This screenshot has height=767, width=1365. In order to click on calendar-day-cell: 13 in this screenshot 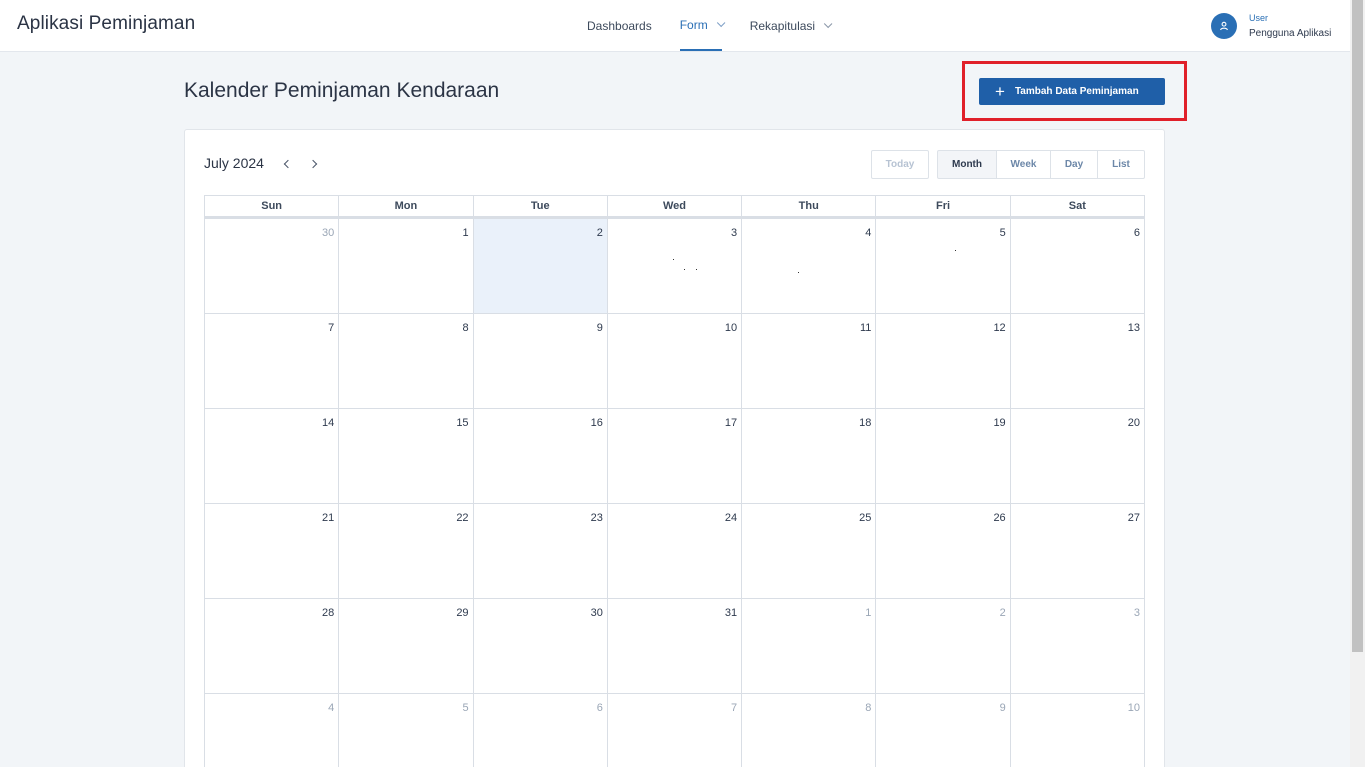, I will do `click(1078, 361)`.